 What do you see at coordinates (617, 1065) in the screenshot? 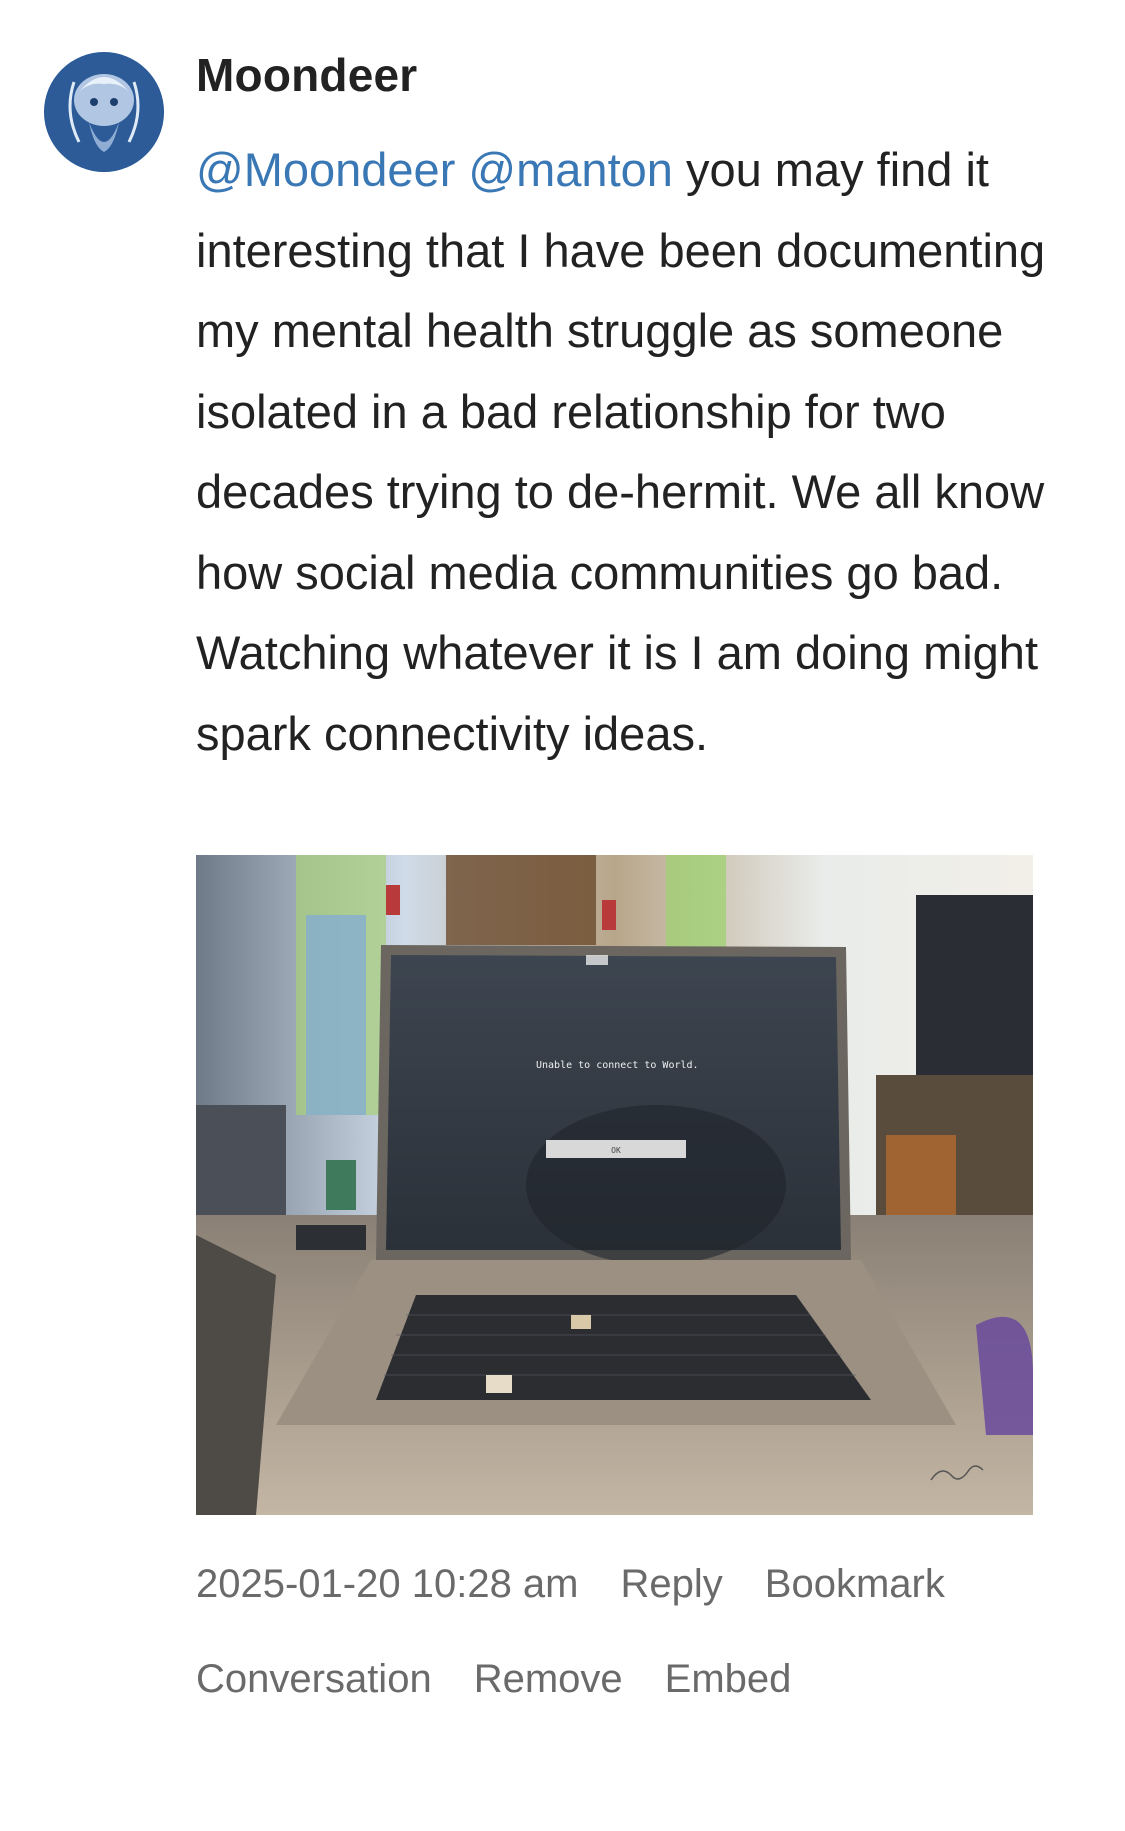
I see `screen-message: Unable to connect to World.` at bounding box center [617, 1065].